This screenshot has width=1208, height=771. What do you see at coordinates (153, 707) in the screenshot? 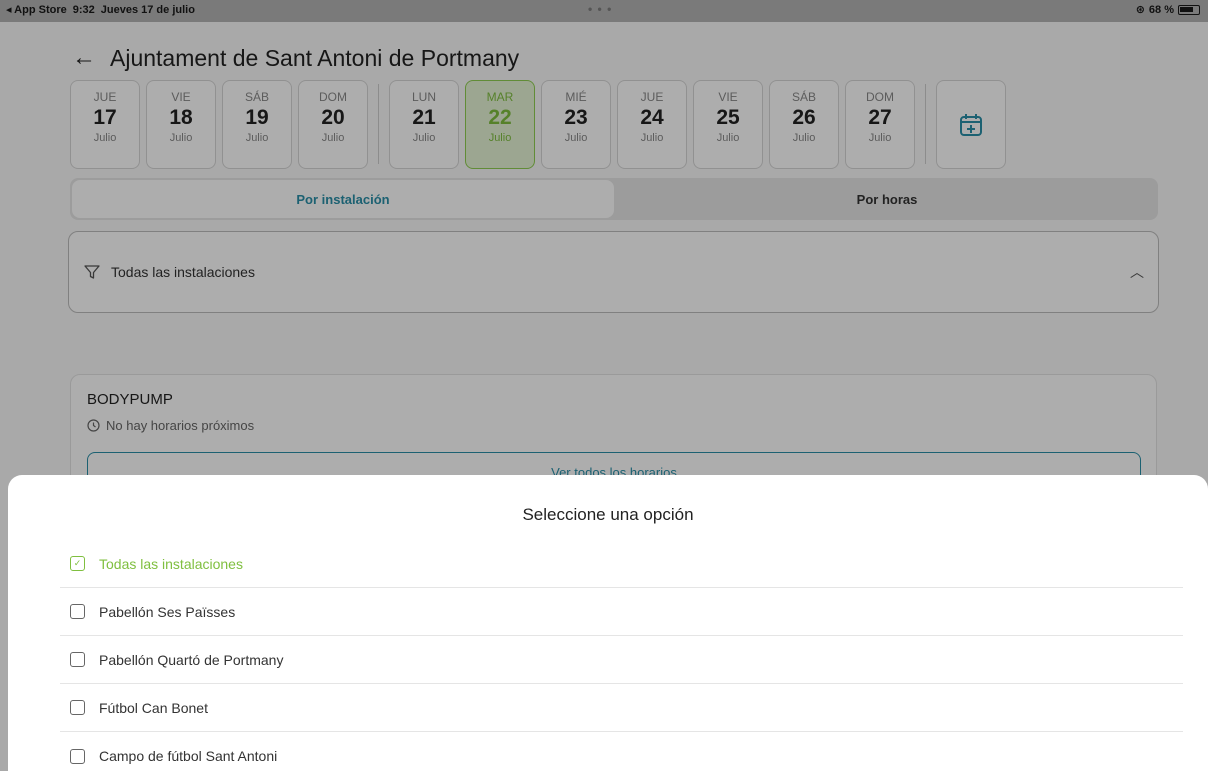
I see `option-label: Fútbol Can Bonet` at bounding box center [153, 707].